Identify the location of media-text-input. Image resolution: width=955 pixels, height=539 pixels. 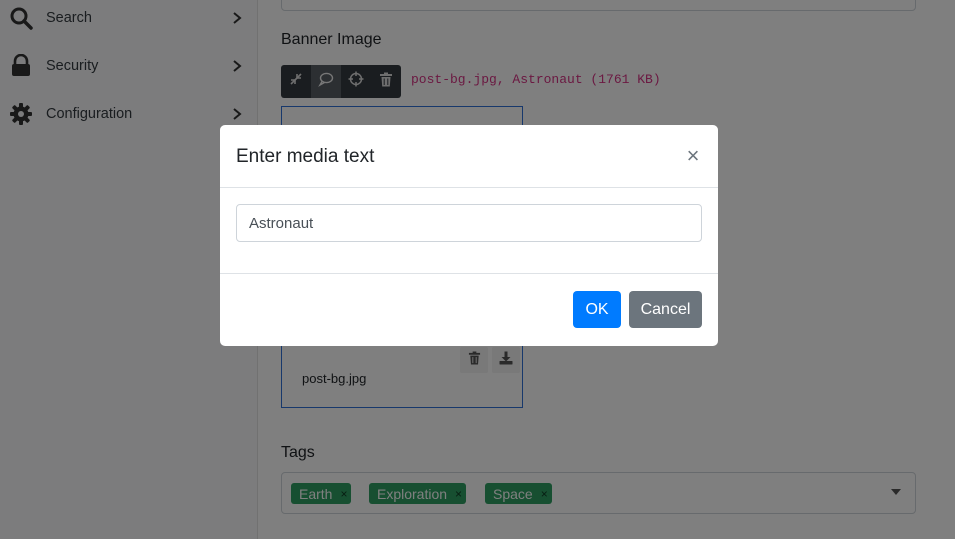
(469, 223).